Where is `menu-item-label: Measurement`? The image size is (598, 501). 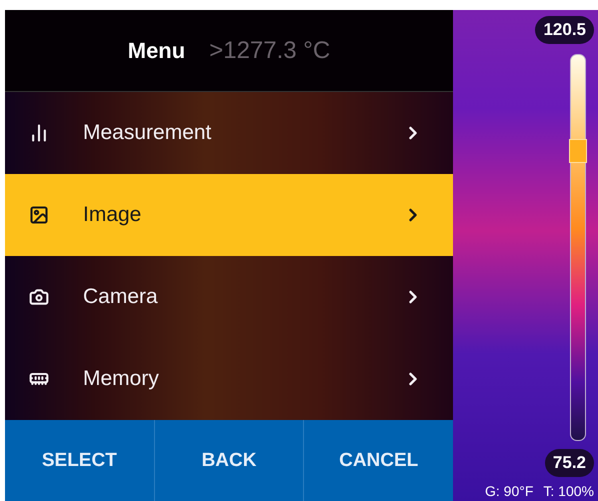 menu-item-label: Measurement is located at coordinates (147, 133).